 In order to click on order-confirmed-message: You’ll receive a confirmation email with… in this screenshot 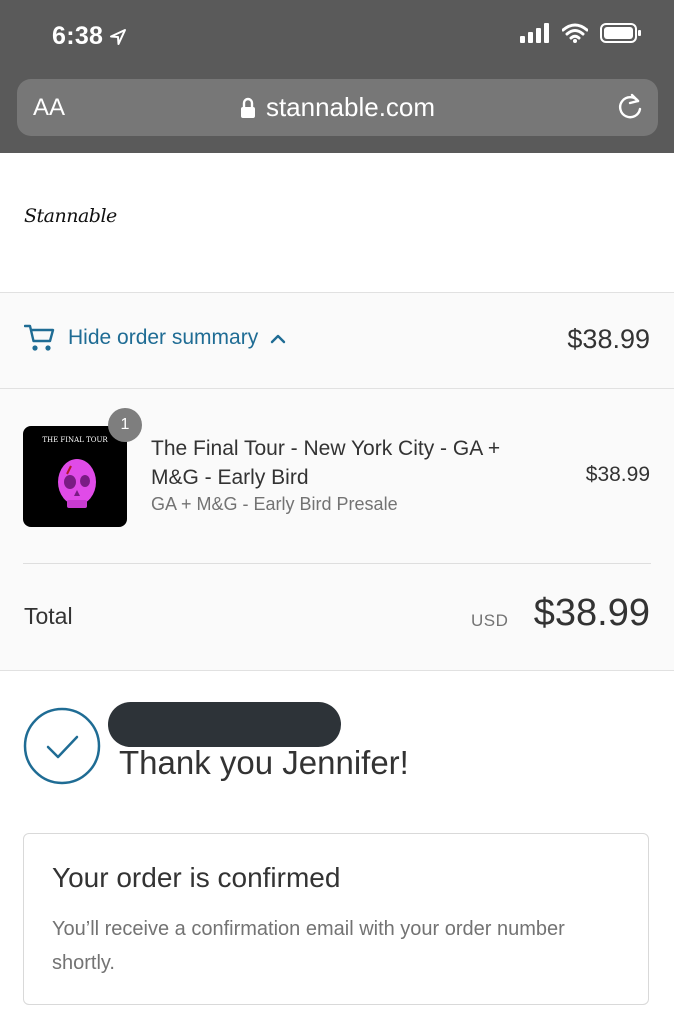, I will do `click(308, 946)`.